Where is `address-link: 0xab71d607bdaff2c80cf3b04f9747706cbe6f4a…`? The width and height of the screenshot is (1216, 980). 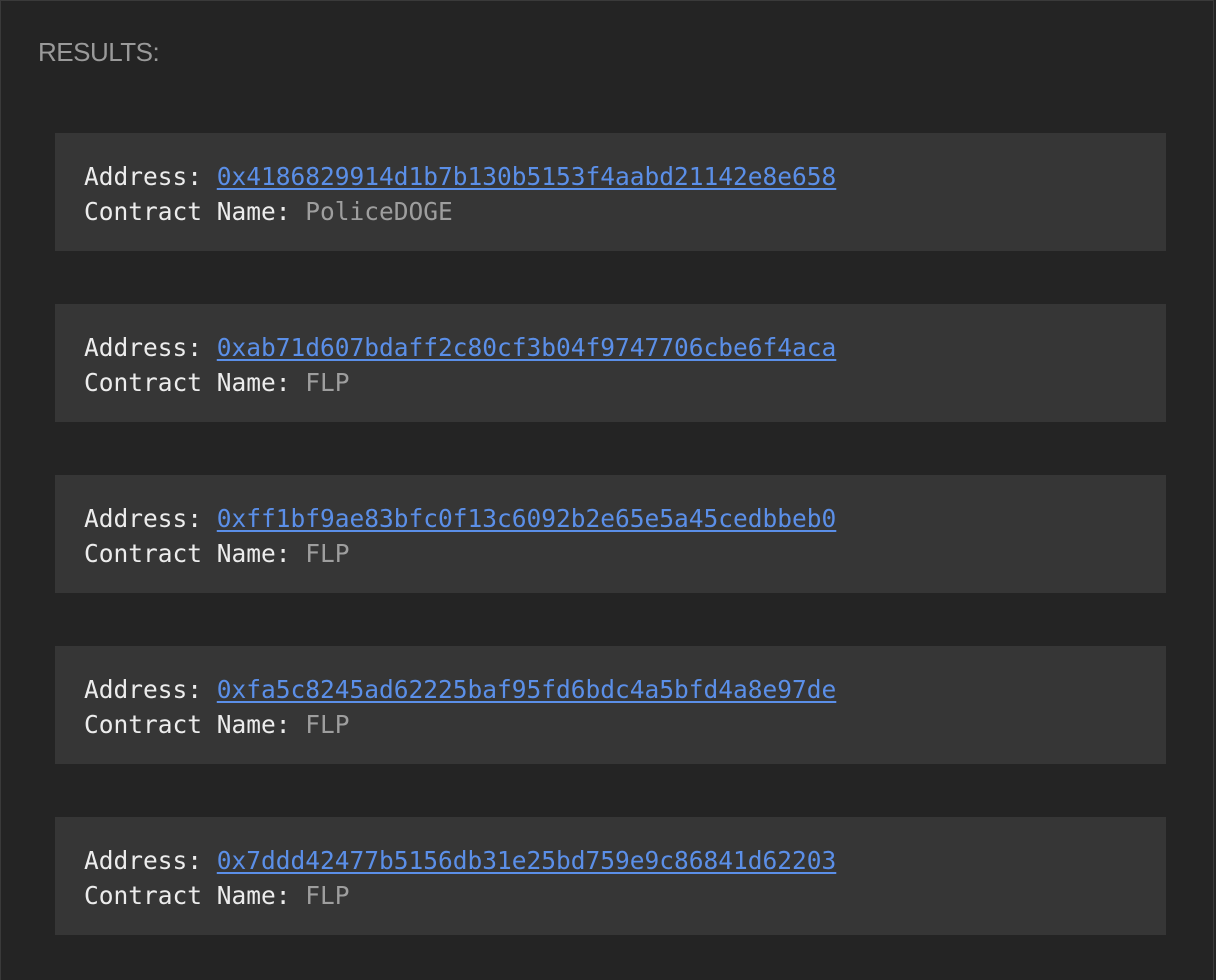
address-link: 0xab71d607bdaff2c80cf3b04f9747706cbe6f4a… is located at coordinates (527, 347).